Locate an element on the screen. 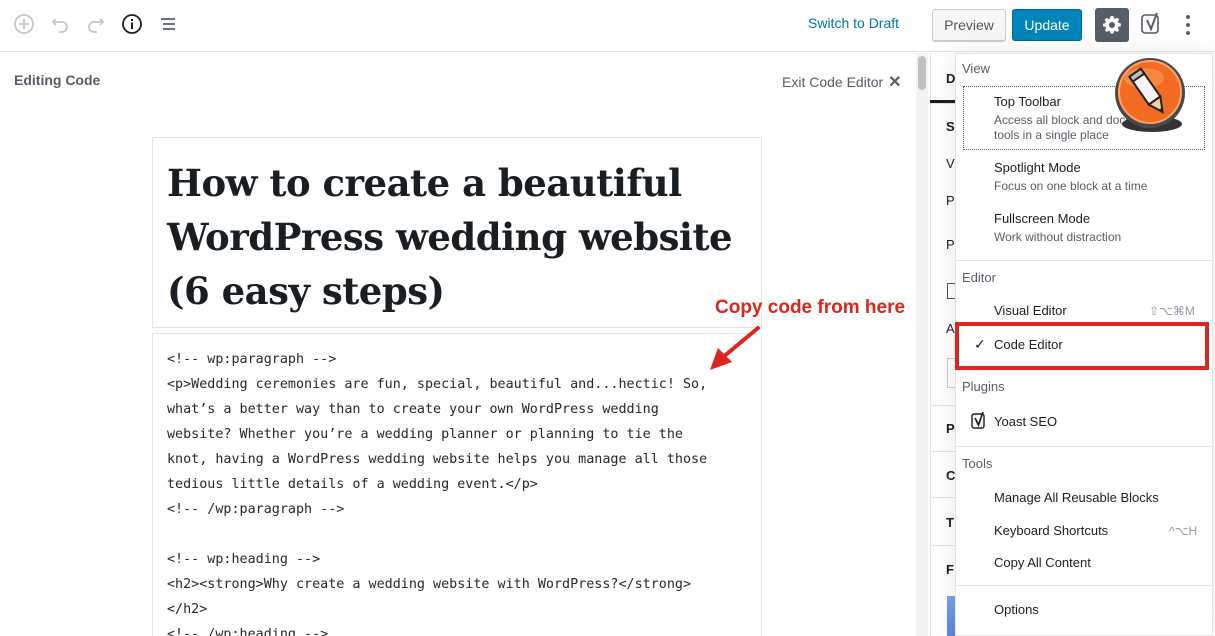 This screenshot has width=1215, height=636. keyboard-shortcuts-shortcut: ^⌥H is located at coordinates (1183, 531).